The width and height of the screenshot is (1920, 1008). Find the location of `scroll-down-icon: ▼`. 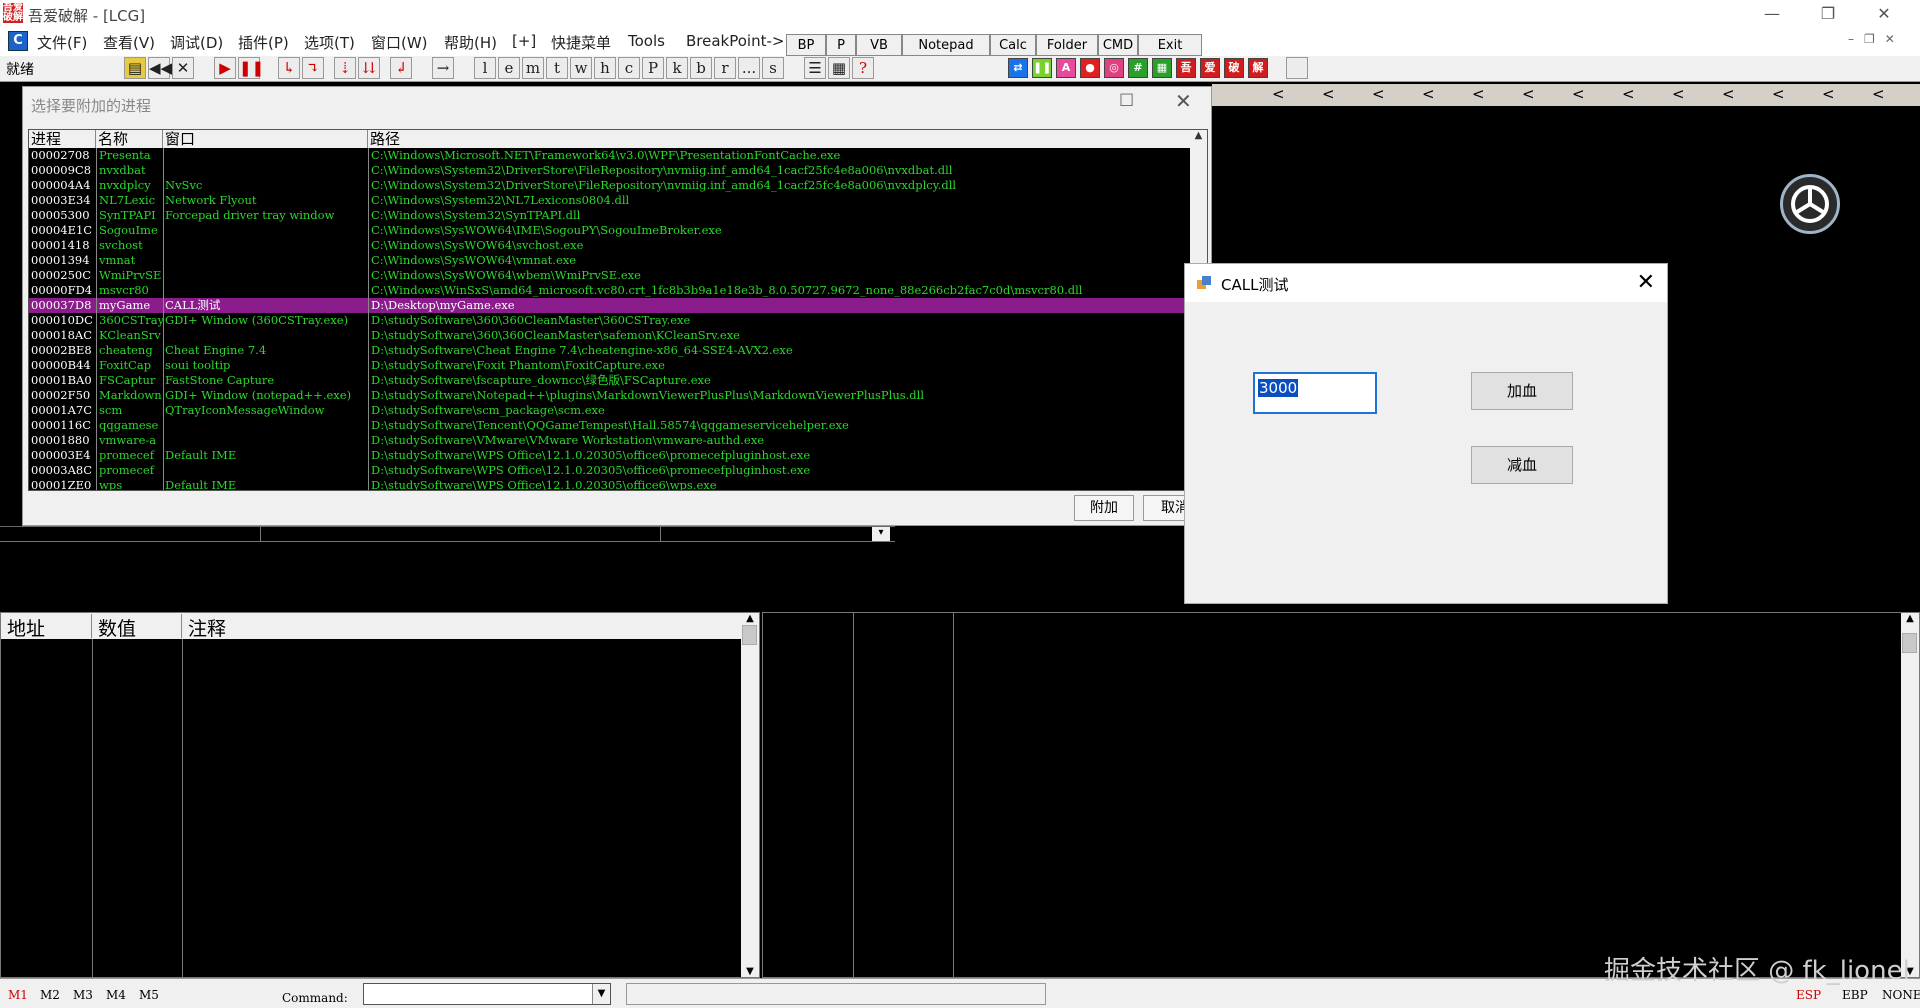

scroll-down-icon: ▼ is located at coordinates (750, 971).